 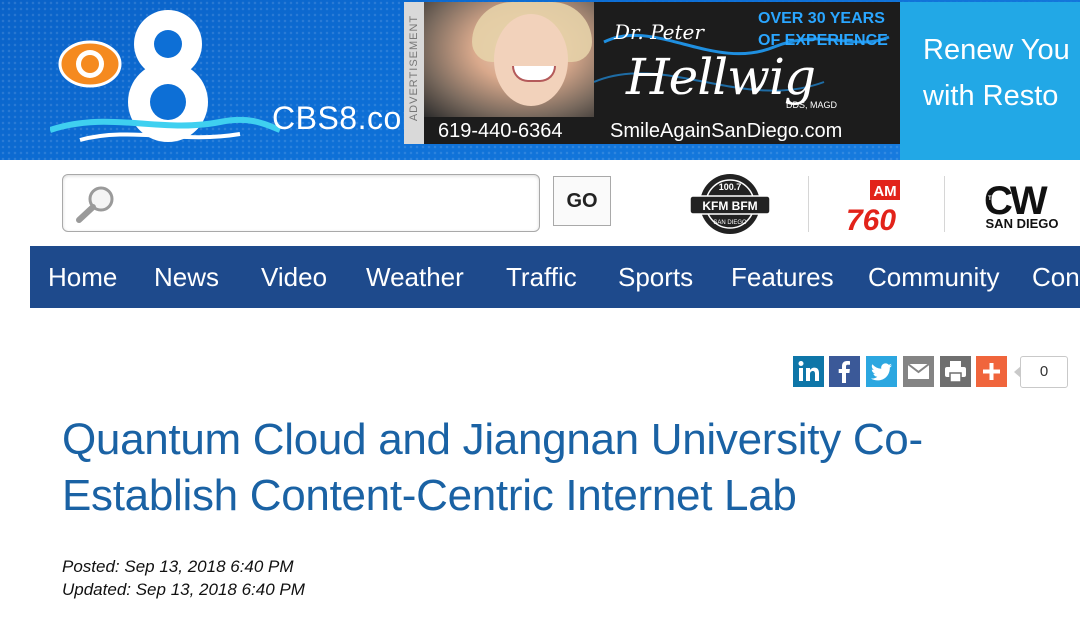 What do you see at coordinates (429, 495) in the screenshot?
I see `headline-line-2: Establish Content-Centric Internet Lab` at bounding box center [429, 495].